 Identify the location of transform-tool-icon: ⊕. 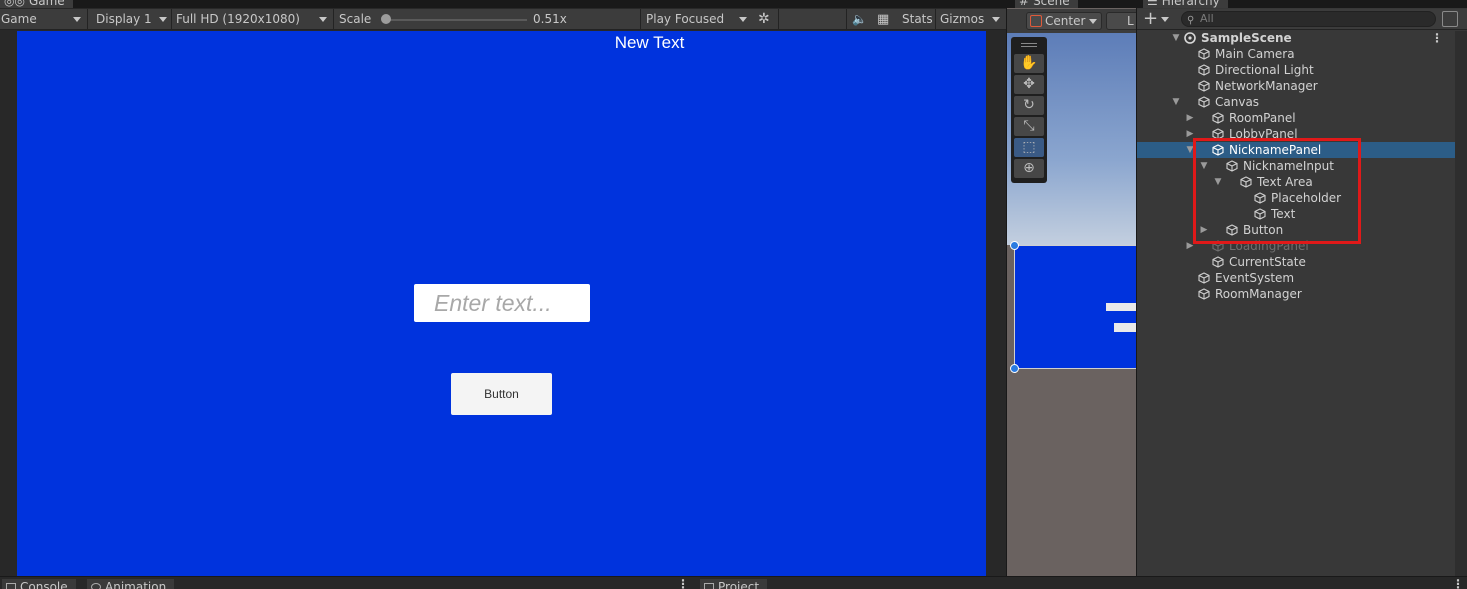
(1029, 168).